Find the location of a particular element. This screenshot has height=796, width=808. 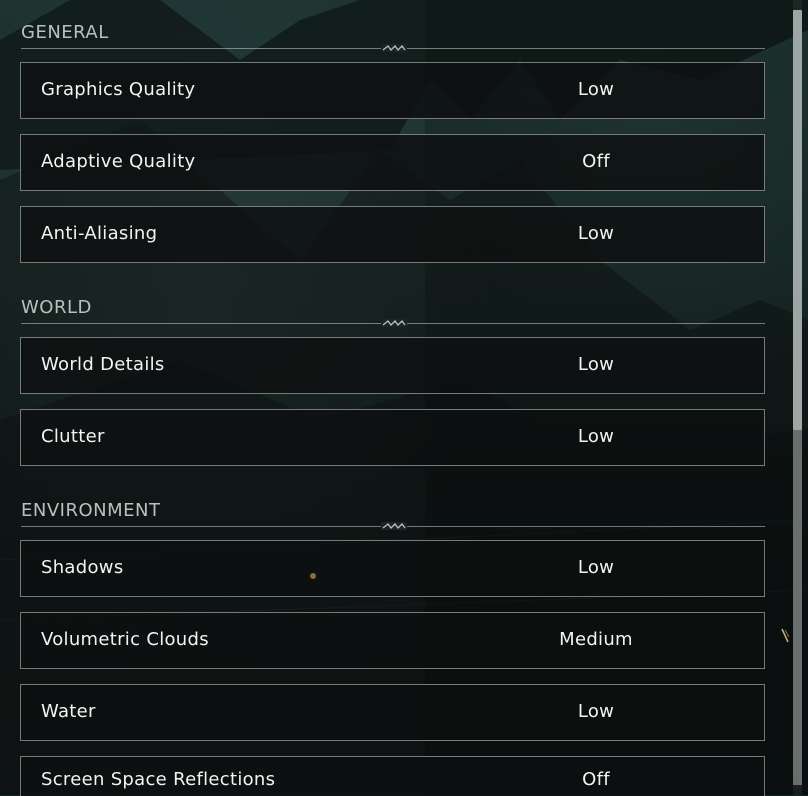

section-title: ENVIRONMENT is located at coordinates (91, 510).